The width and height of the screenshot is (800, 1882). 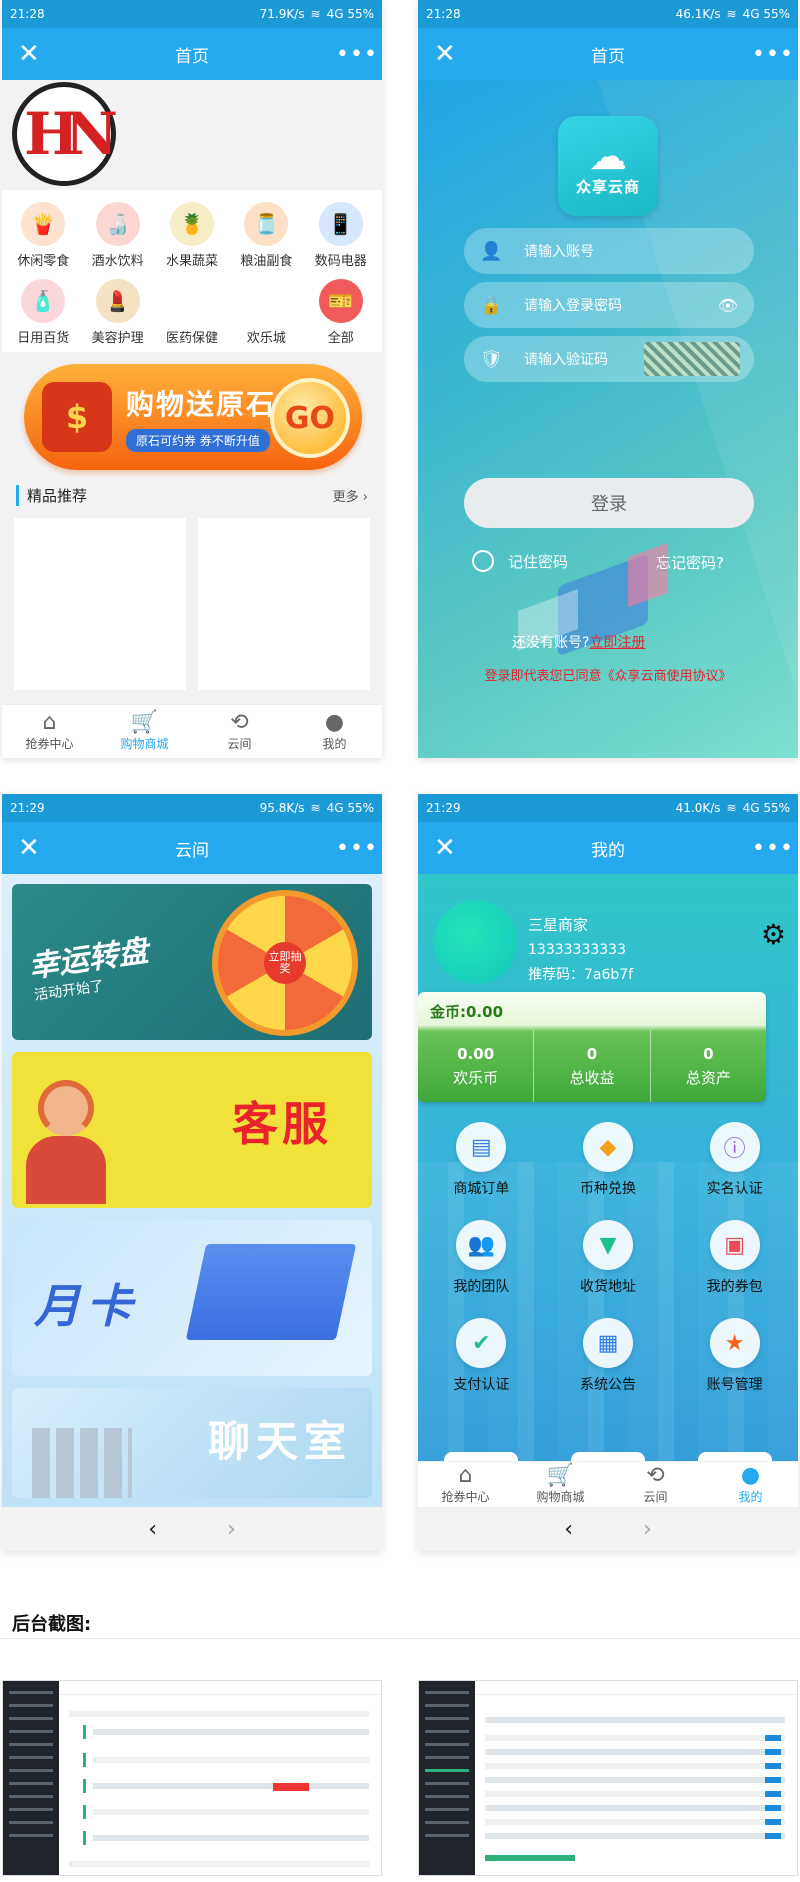 I want to click on menu-account-manage: ★ 账号管理, so click(x=734, y=1356).